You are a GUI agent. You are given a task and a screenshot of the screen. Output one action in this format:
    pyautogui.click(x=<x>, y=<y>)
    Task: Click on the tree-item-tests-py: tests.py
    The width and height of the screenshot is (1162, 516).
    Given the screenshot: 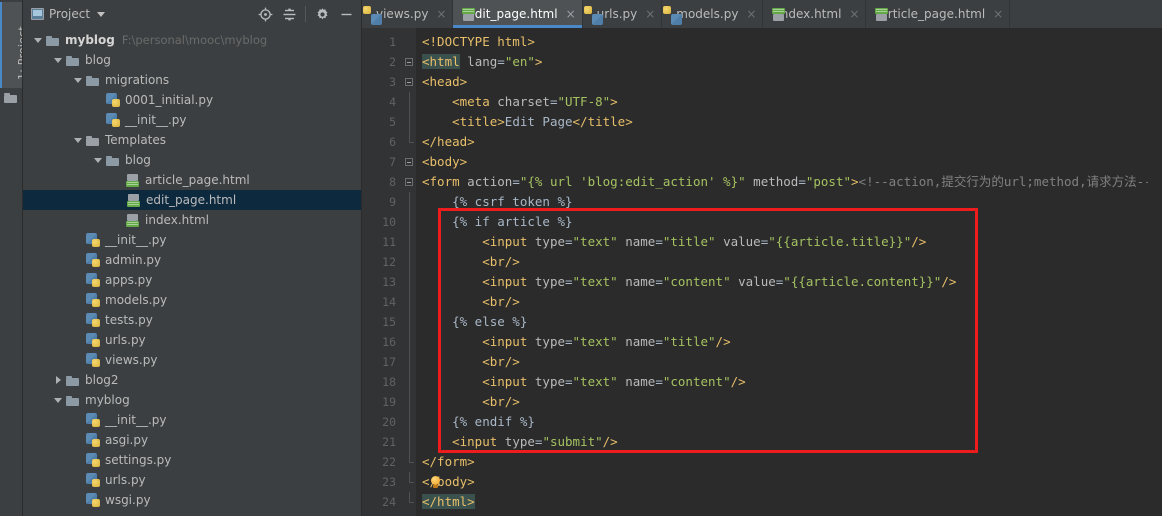 What is the action you would take?
    pyautogui.click(x=192, y=320)
    